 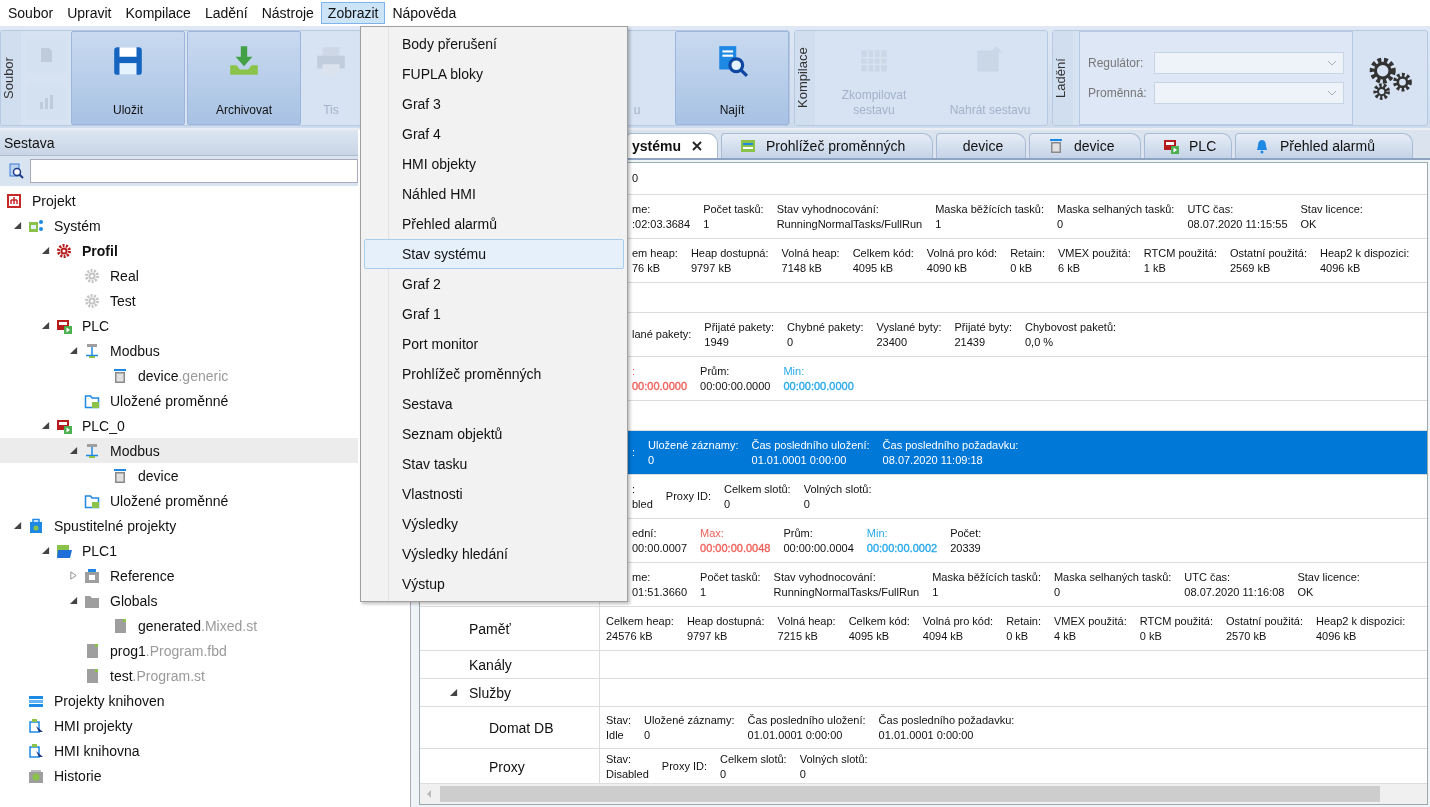 What do you see at coordinates (179, 250) in the screenshot?
I see `tree-item: Profil` at bounding box center [179, 250].